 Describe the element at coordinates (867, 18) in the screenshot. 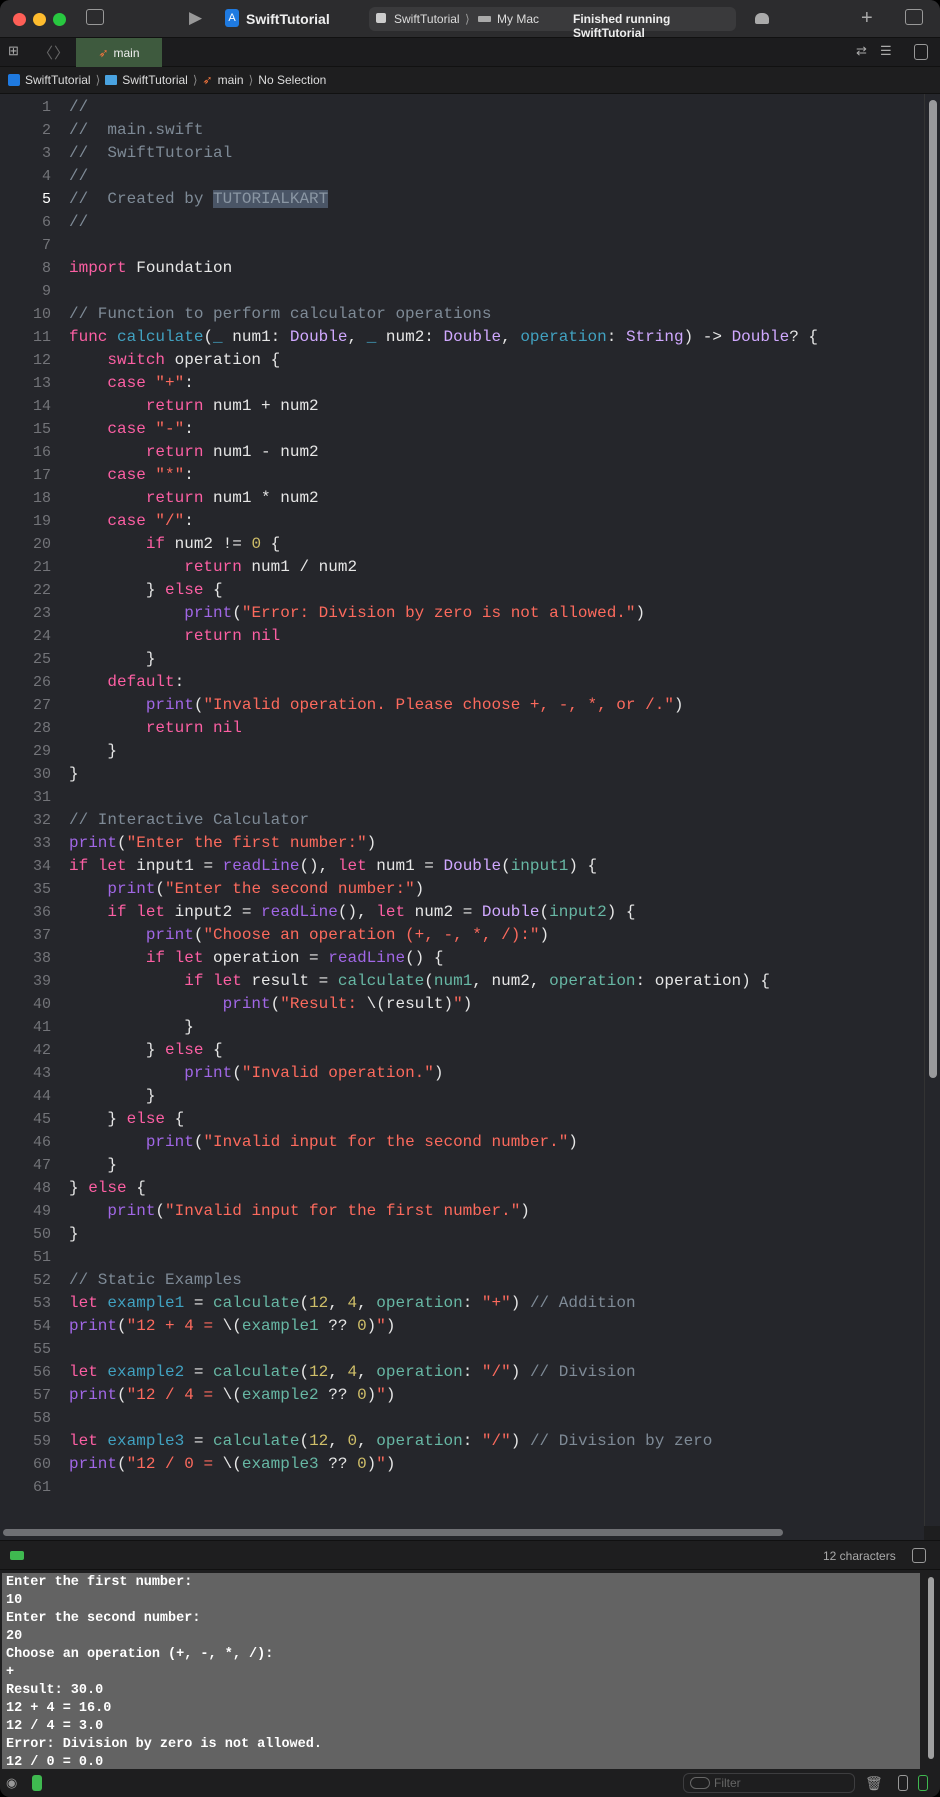

I see `add-icon: +` at that location.